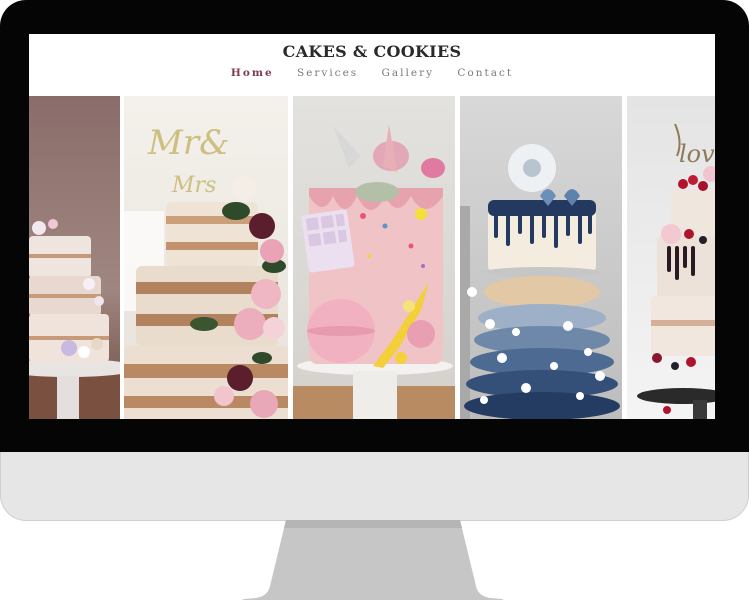 This screenshot has width=749, height=602. Describe the element at coordinates (372, 51) in the screenshot. I see `site-title: CAKES & COOKIES` at that location.